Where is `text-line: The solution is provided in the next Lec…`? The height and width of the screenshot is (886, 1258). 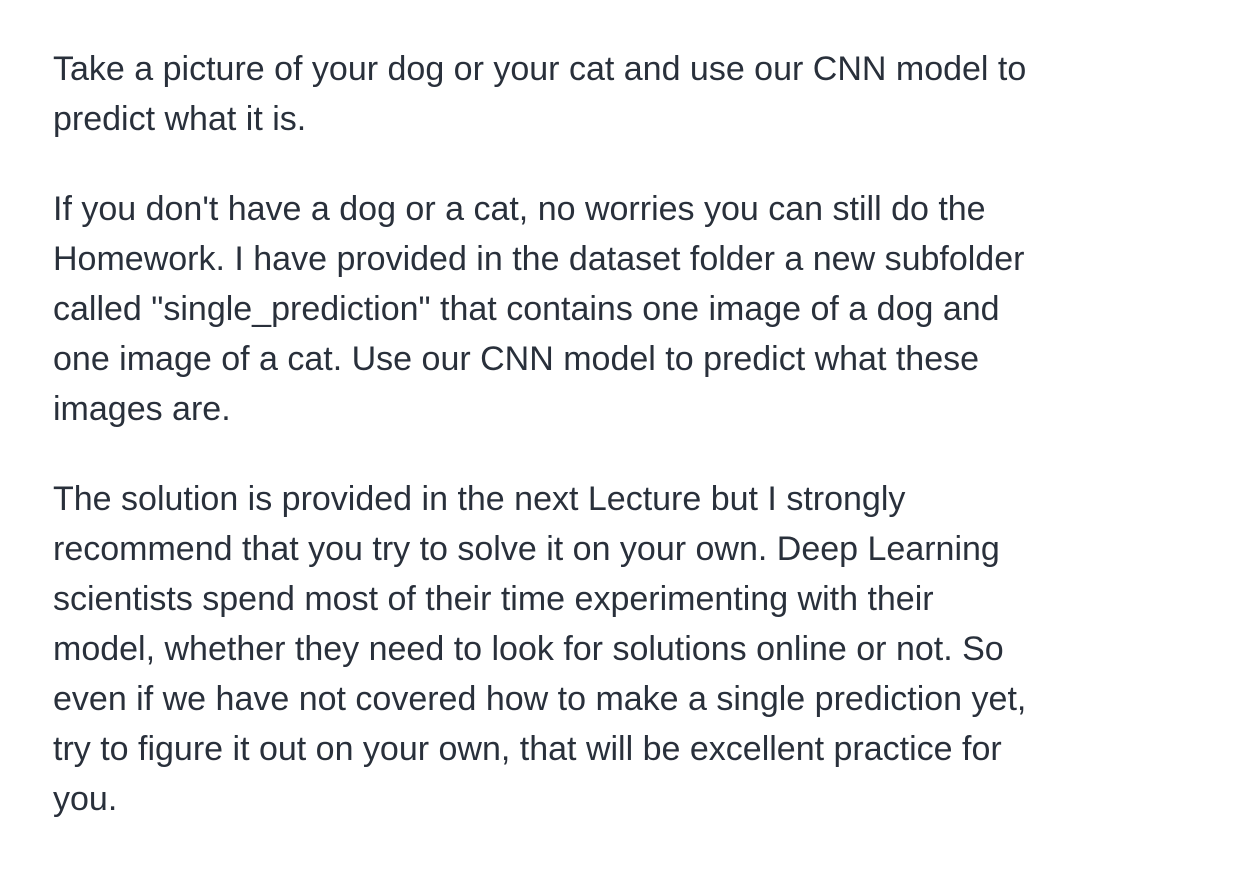 text-line: The solution is provided in the next Lec… is located at coordinates (479, 499).